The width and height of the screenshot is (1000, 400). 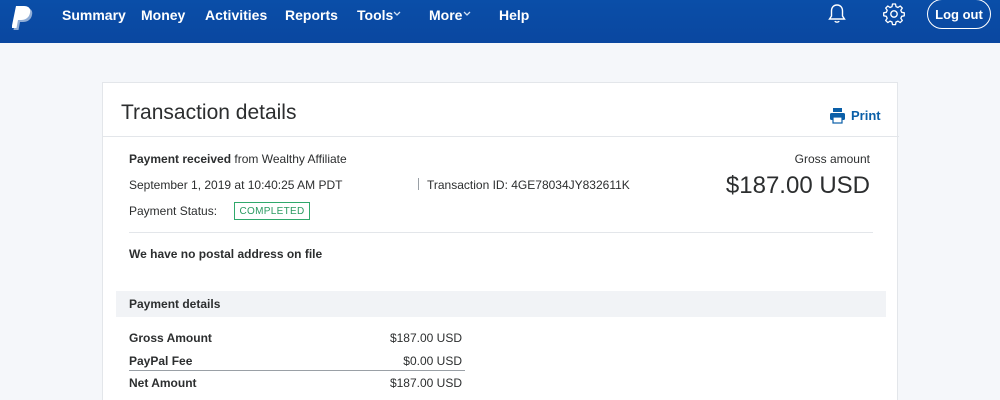 I want to click on logout-button: Log out, so click(x=959, y=14).